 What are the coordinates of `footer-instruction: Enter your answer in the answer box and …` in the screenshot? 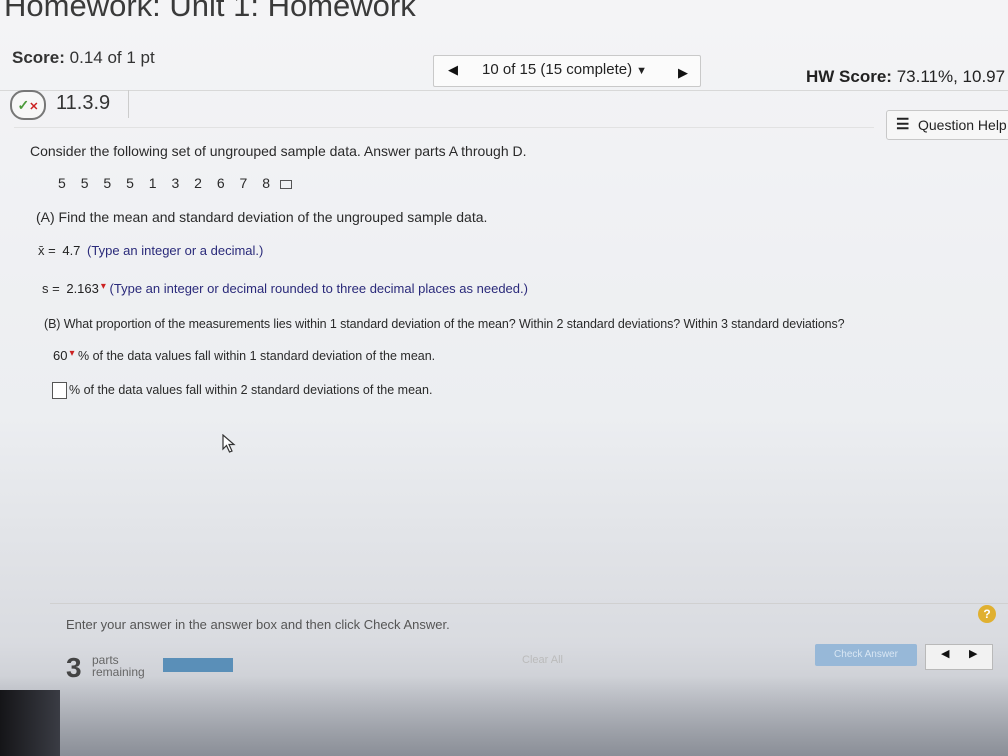 It's located at (258, 624).